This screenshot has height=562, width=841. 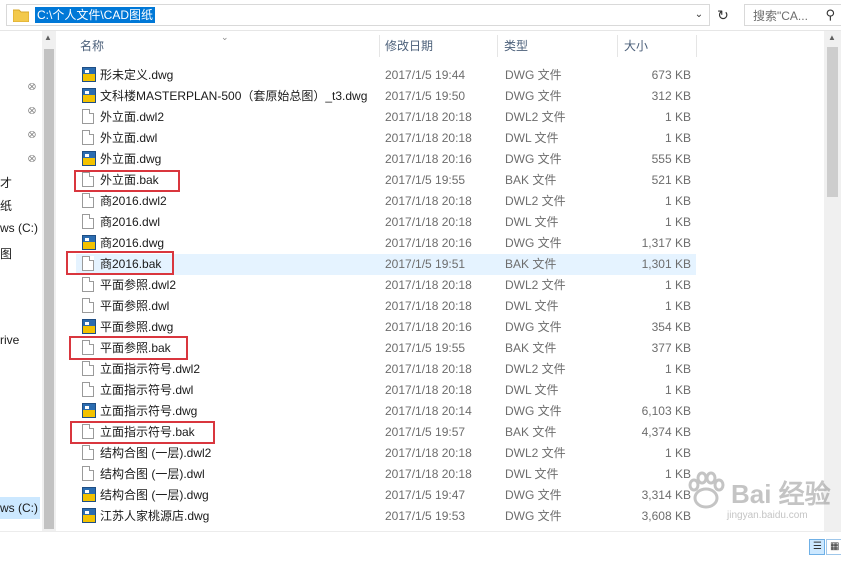 What do you see at coordinates (386, 117) in the screenshot?
I see `file-row: 外立面.dwl2 2017/1/18 20:18 DWL2 文件 1 KB` at bounding box center [386, 117].